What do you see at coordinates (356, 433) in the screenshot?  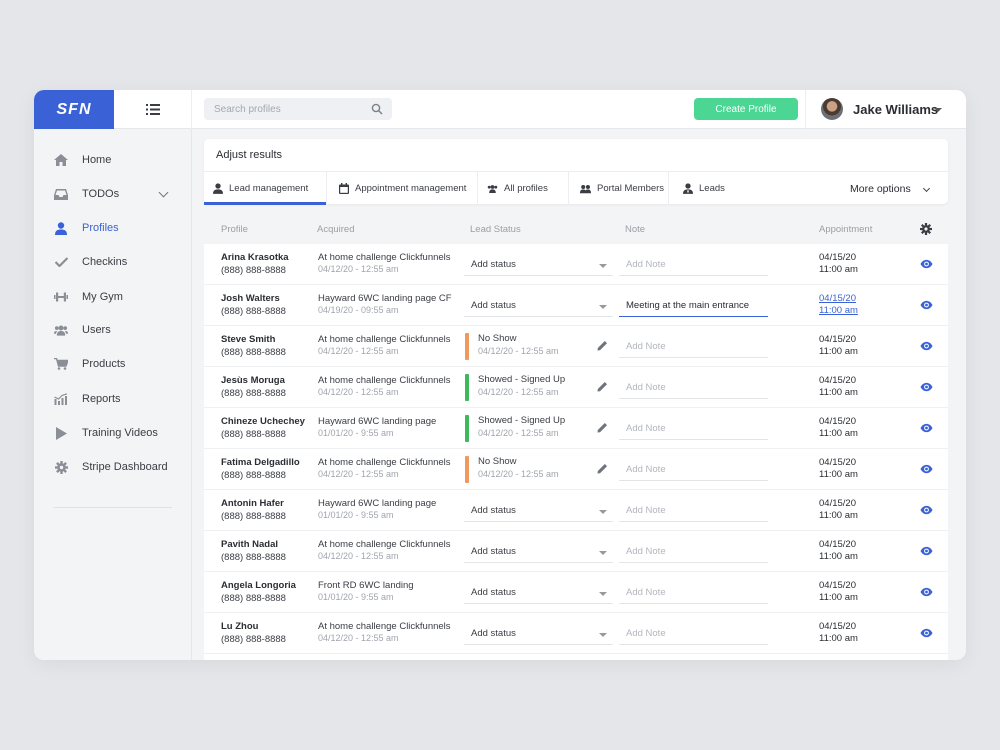 I see `acquired-date: 01/01/20 - 9:55 am` at bounding box center [356, 433].